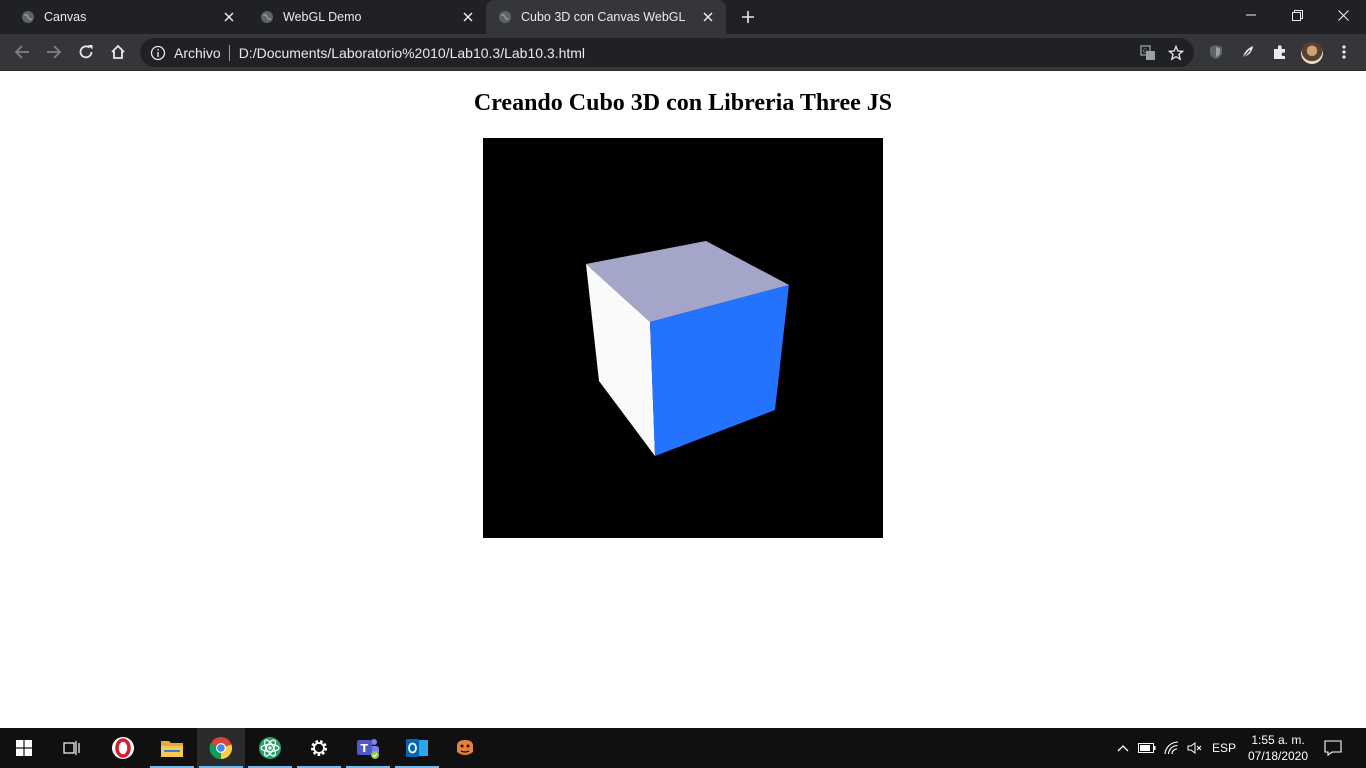 The width and height of the screenshot is (1366, 768). I want to click on scheme-label: Archivo, so click(197, 52).